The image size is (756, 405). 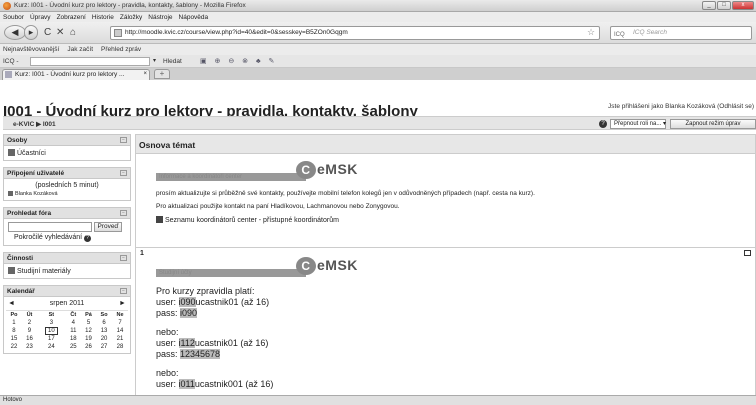 What do you see at coordinates (160, 17) in the screenshot?
I see `menu-nastroje: Nástroje` at bounding box center [160, 17].